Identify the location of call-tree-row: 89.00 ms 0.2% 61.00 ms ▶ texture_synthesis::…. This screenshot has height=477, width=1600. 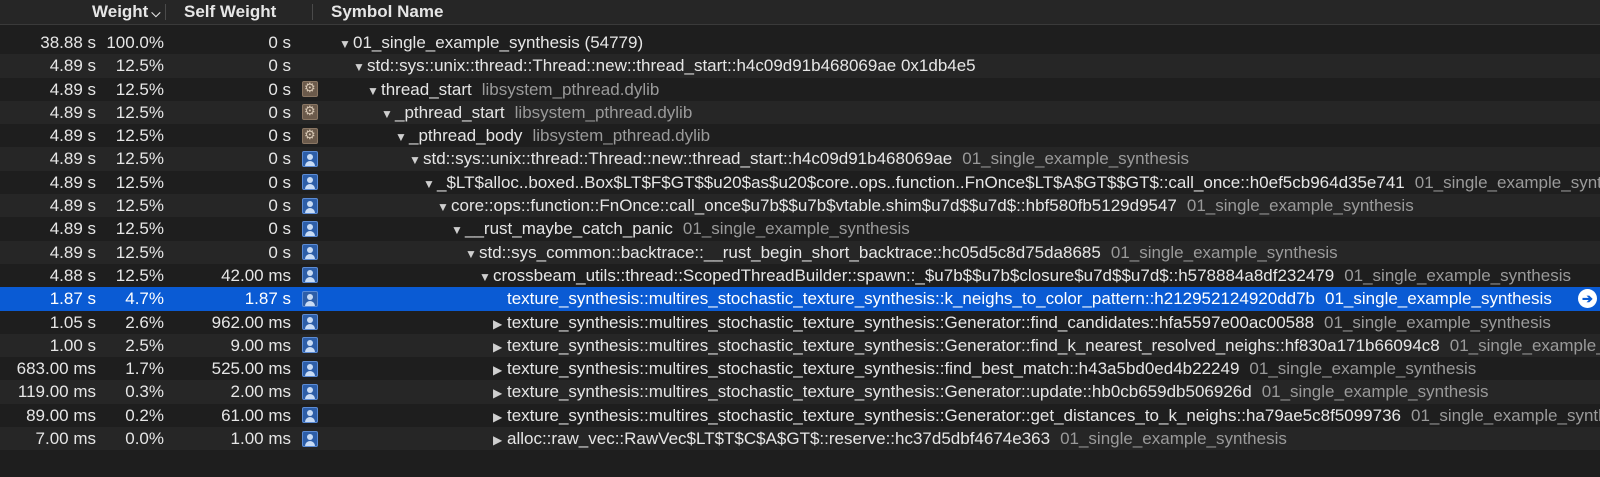
(800, 415).